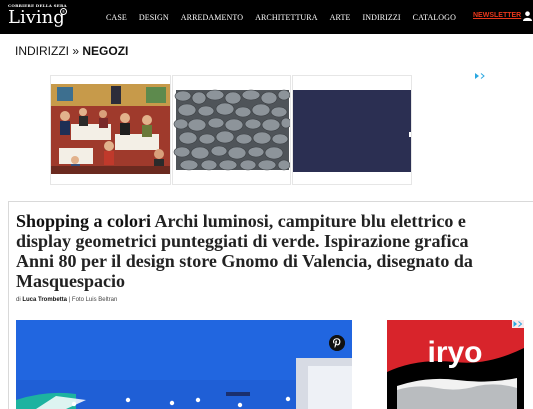  Describe the element at coordinates (42, 51) in the screenshot. I see `breadcrumb-parent-link: INDIRIZZI` at that location.